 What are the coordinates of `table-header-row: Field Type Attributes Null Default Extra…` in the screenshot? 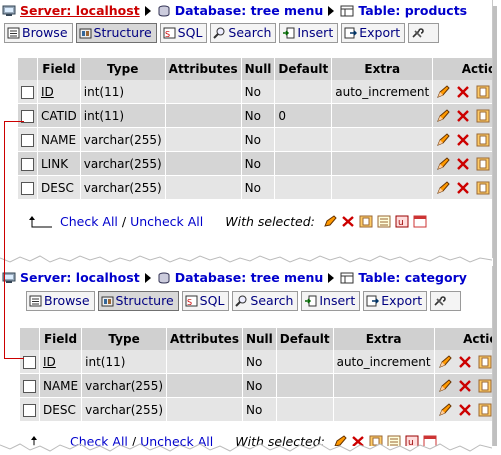 It's located at (256, 339).